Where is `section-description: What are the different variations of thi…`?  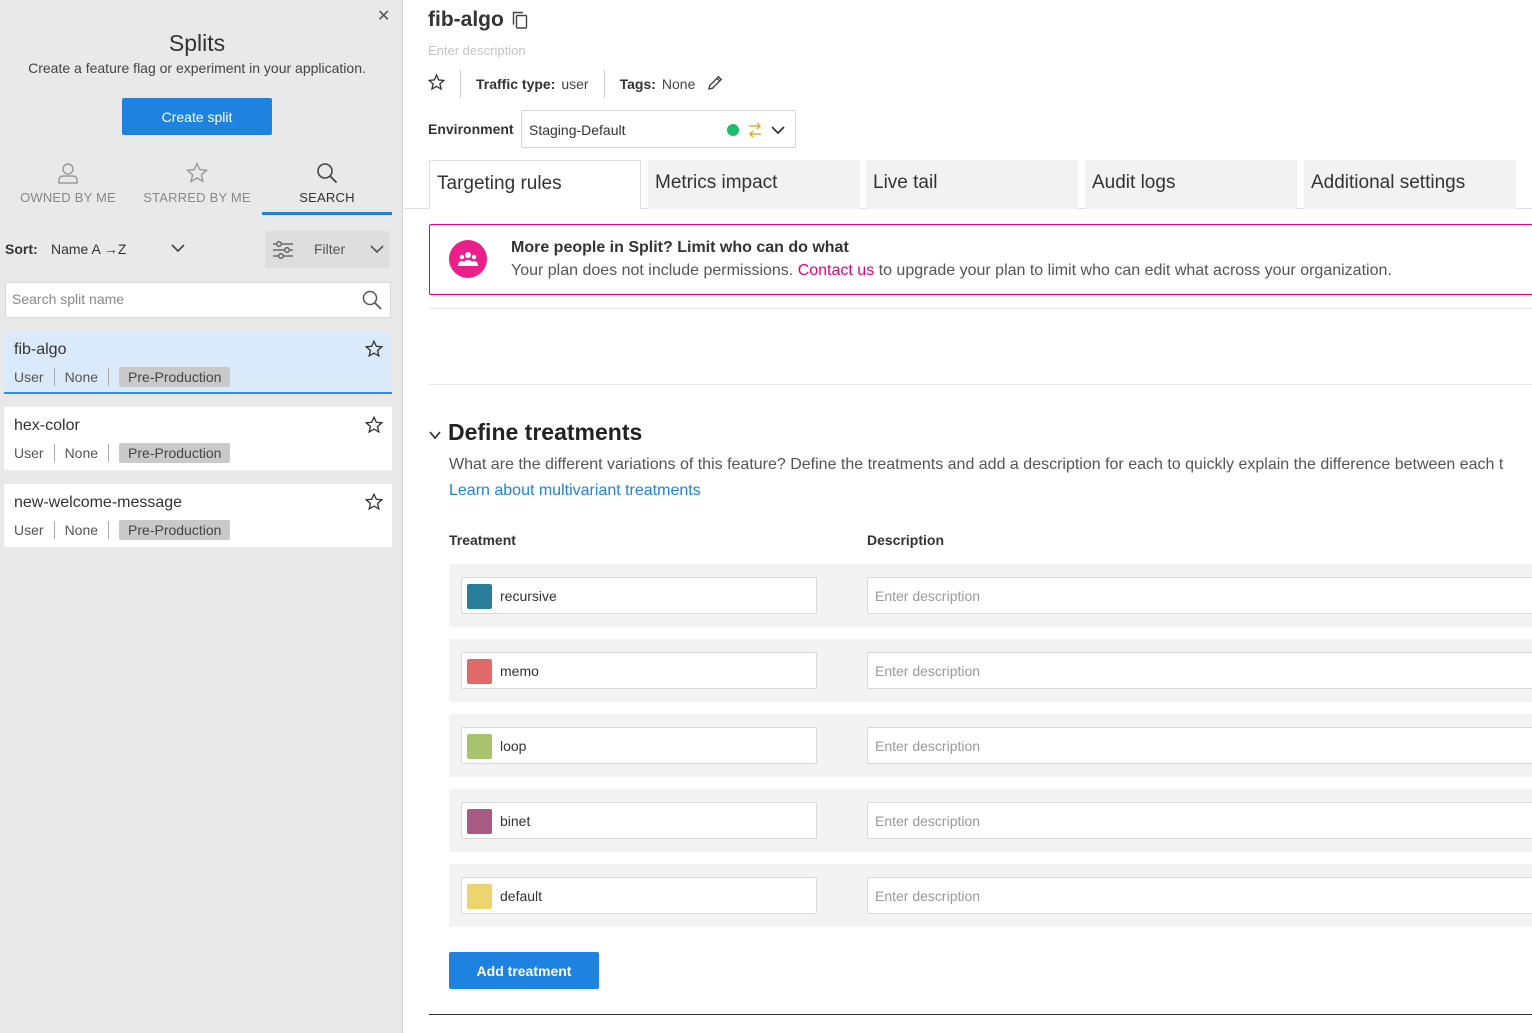
section-description: What are the different variations of thi… is located at coordinates (976, 464).